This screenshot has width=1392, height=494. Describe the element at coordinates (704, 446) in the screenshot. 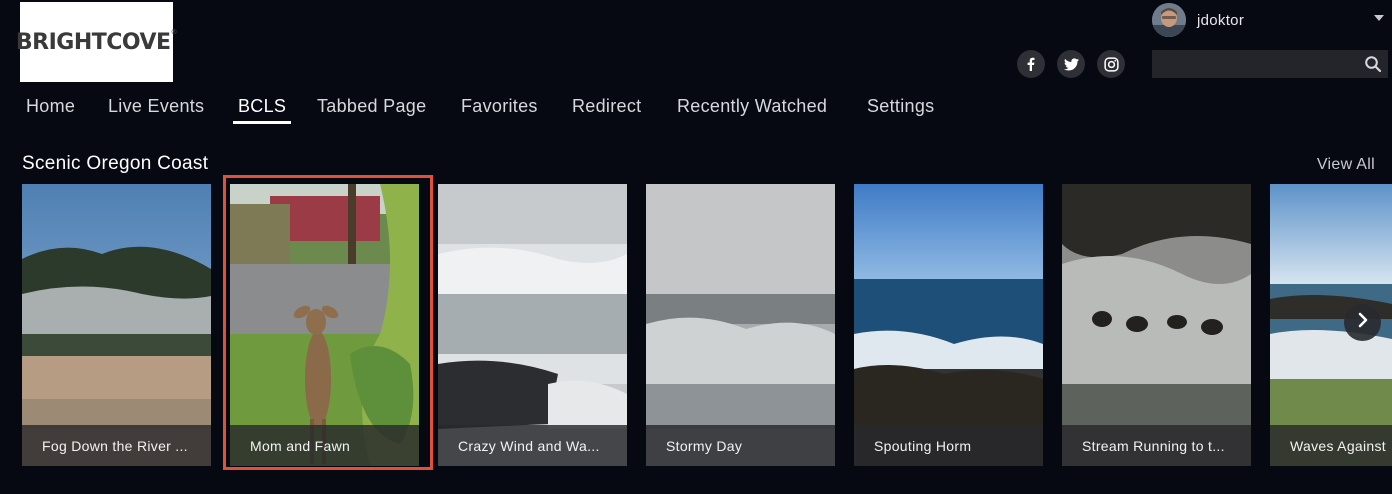

I see `video-title: Stormy Day` at that location.